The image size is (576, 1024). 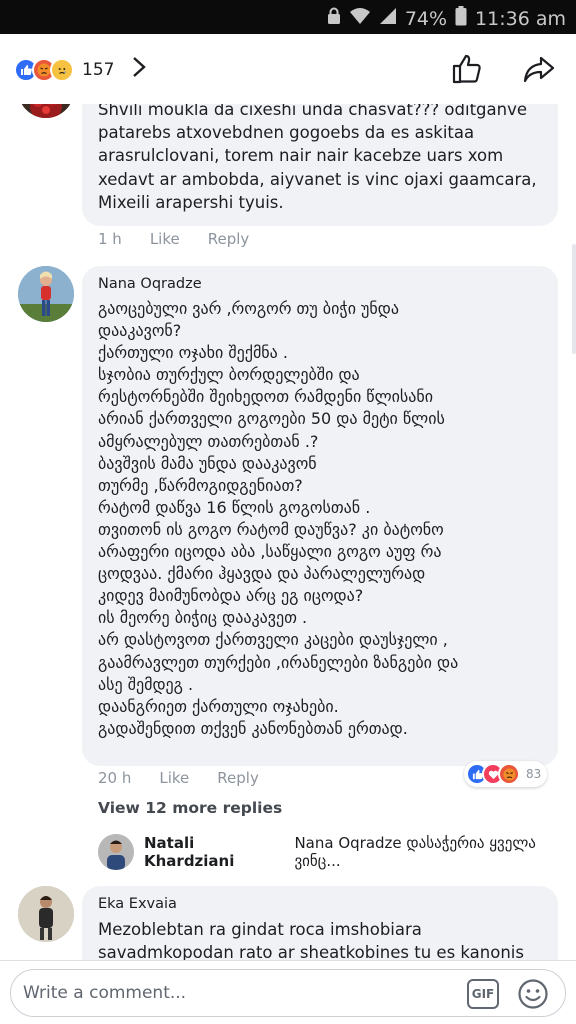 I want to click on share-icon, so click(x=539, y=69).